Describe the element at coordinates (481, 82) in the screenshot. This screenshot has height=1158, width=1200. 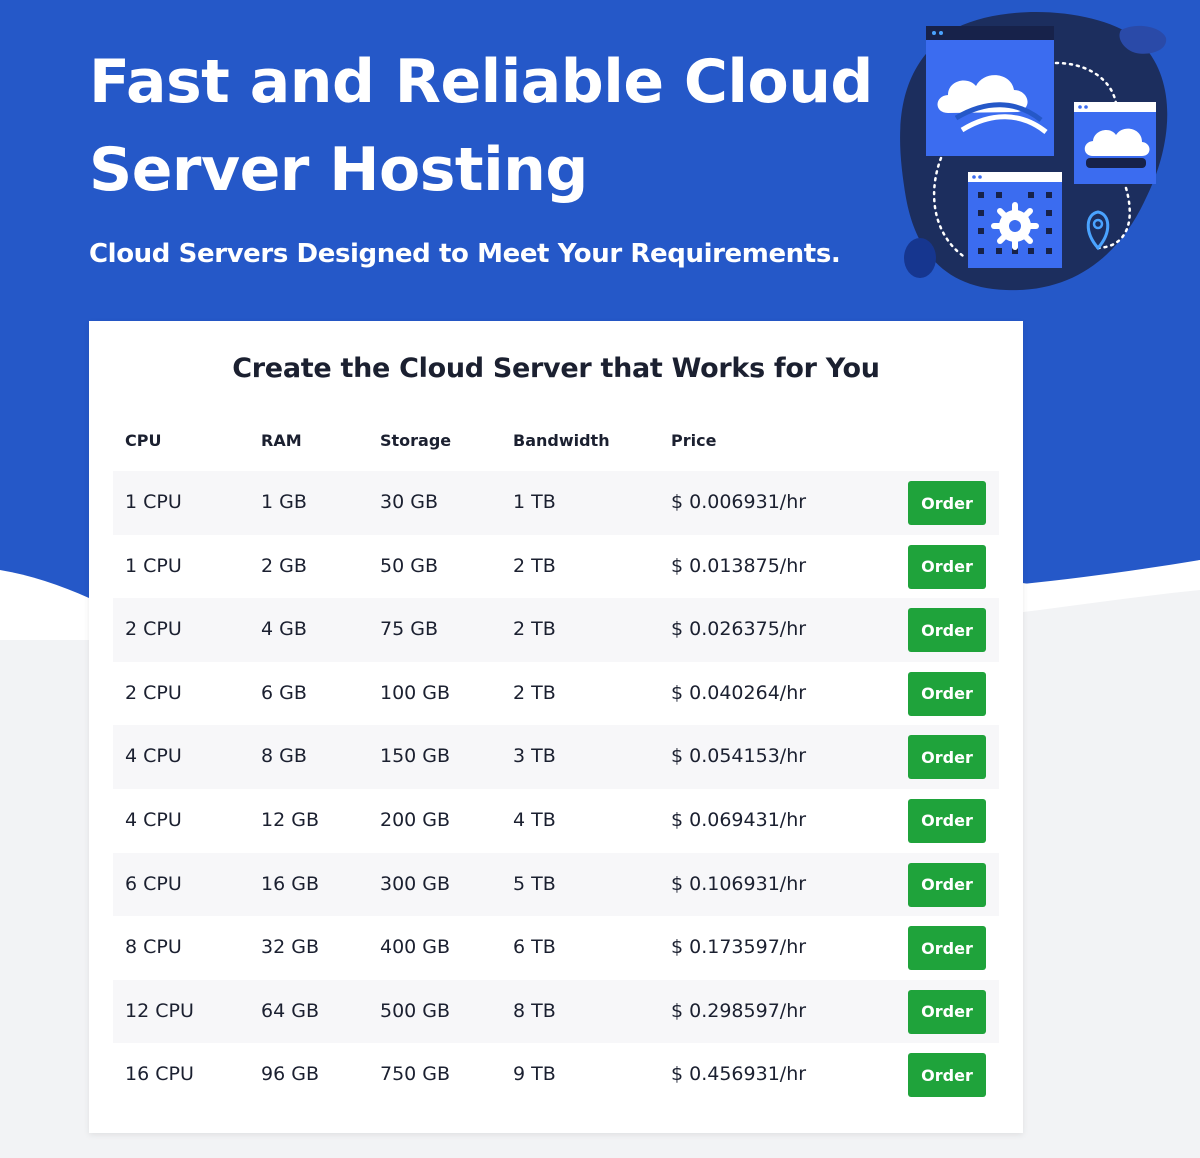
I see `hero-title-line-1: Fast and Reliable Cloud` at that location.